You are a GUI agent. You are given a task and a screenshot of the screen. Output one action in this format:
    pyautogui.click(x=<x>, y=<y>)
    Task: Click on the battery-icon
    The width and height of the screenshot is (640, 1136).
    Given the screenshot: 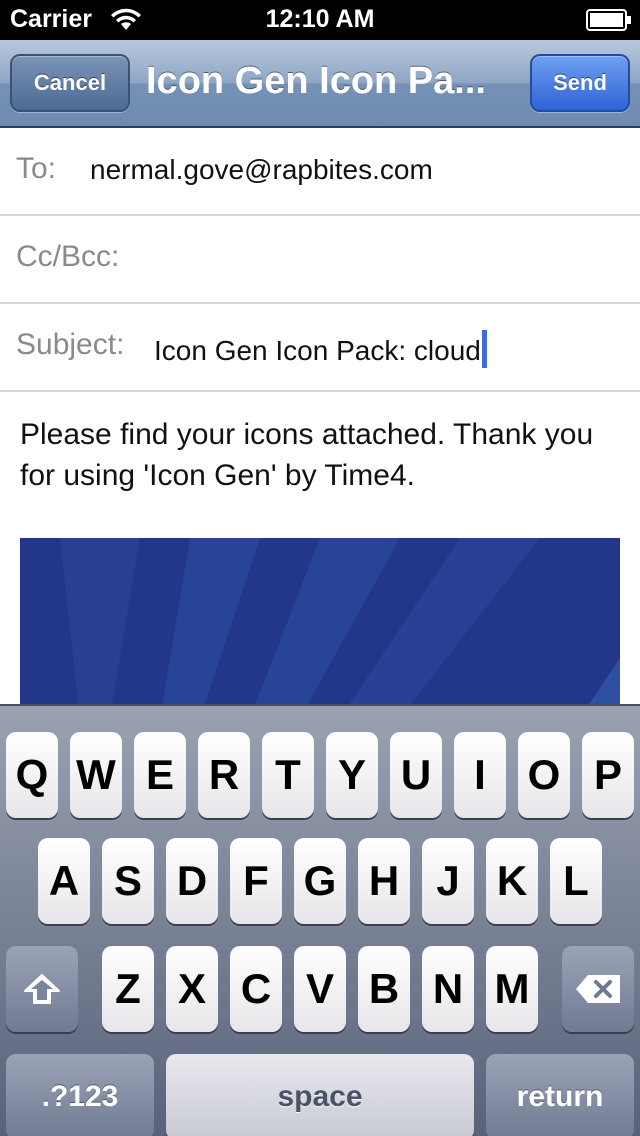 What is the action you would take?
    pyautogui.click(x=608, y=20)
    